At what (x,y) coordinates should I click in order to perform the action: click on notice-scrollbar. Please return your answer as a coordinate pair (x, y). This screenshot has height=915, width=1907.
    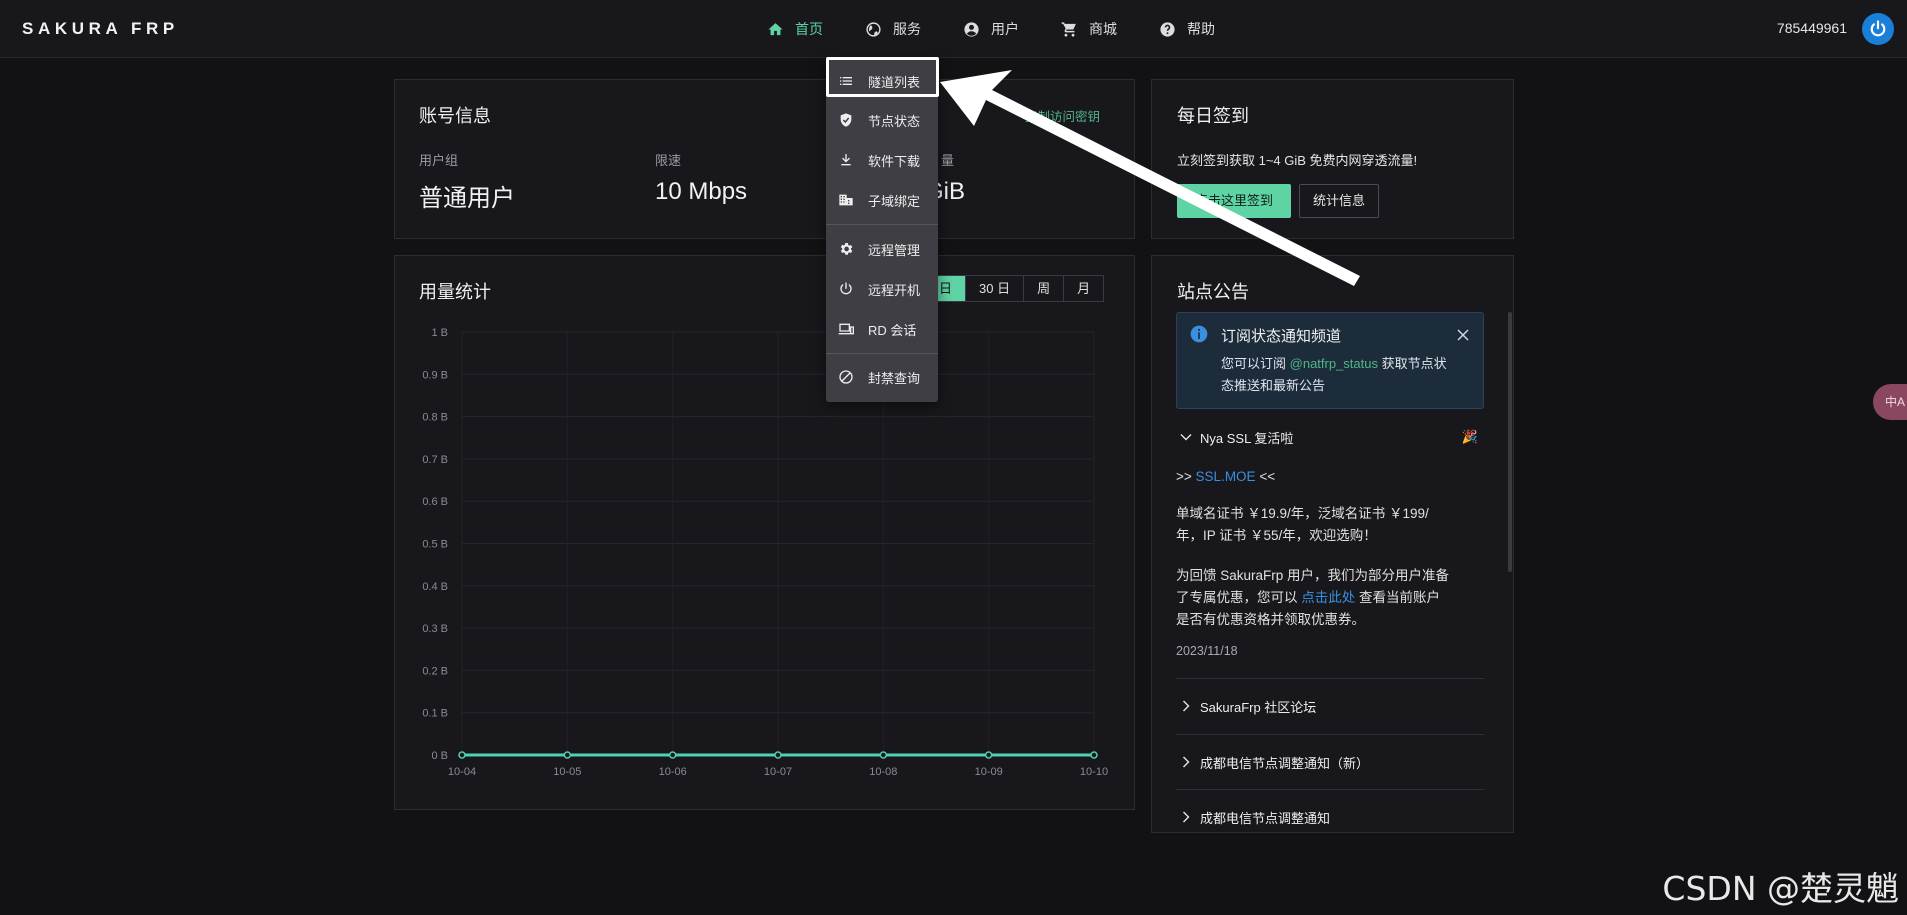
    Looking at the image, I should click on (1510, 442).